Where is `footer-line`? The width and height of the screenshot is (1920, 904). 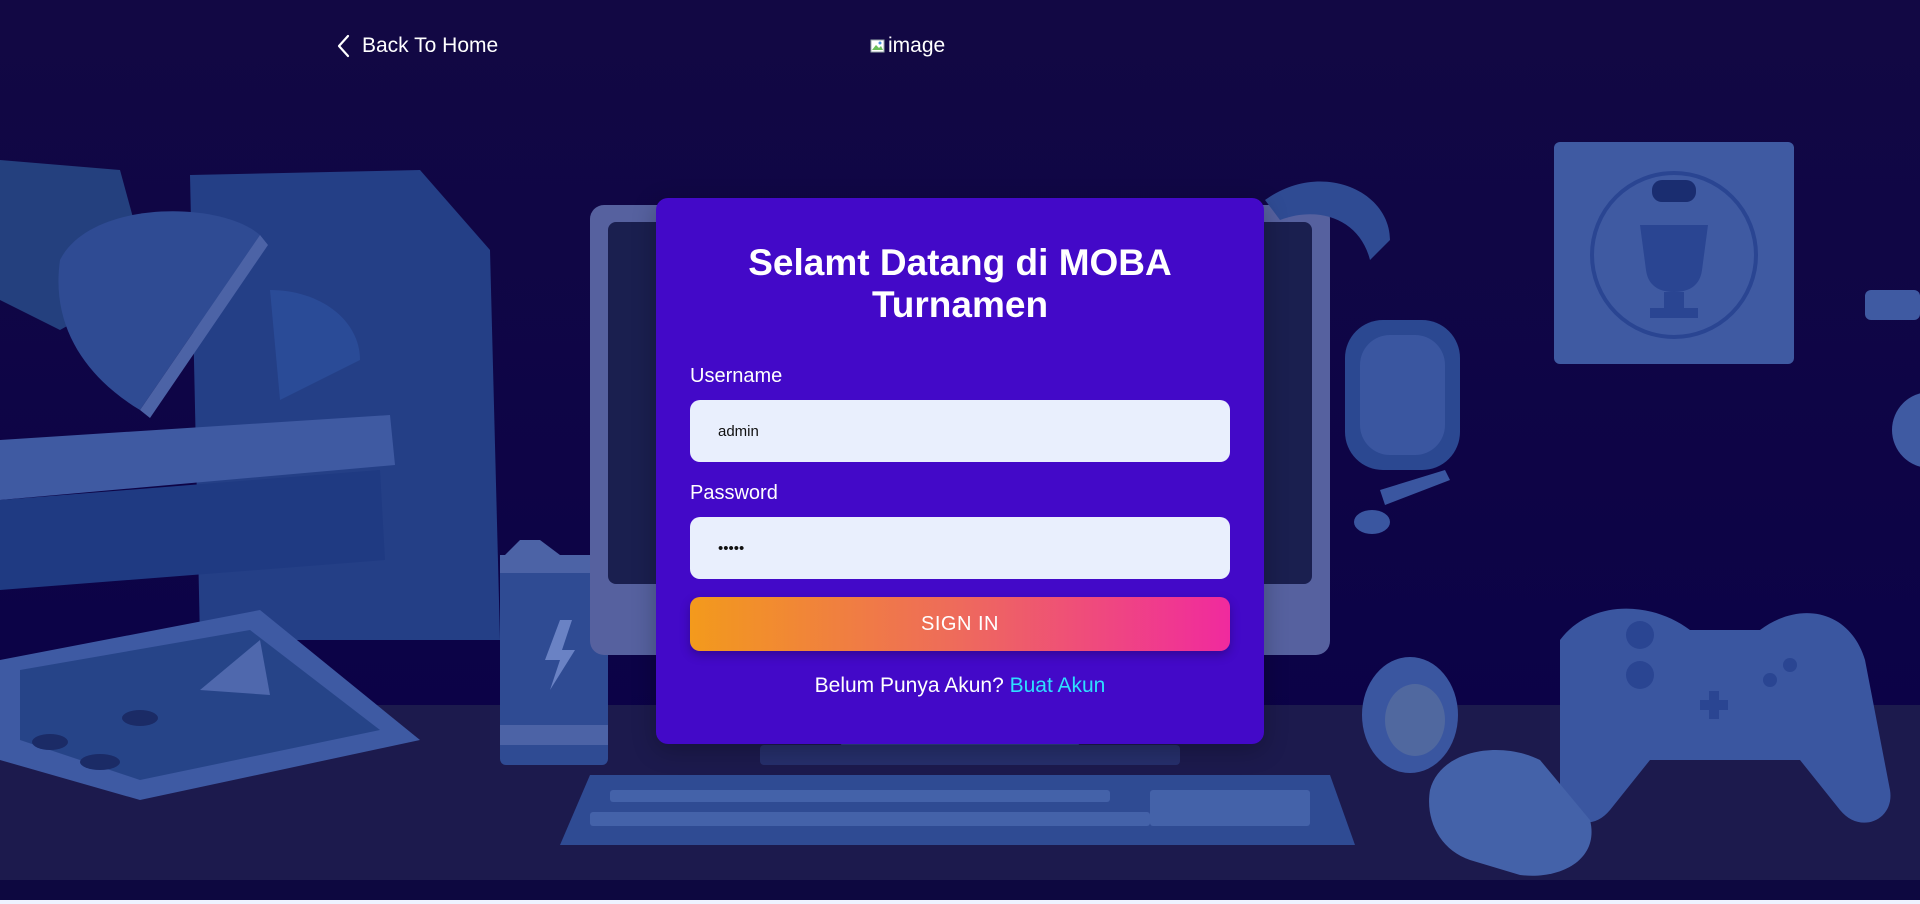 footer-line is located at coordinates (960, 902).